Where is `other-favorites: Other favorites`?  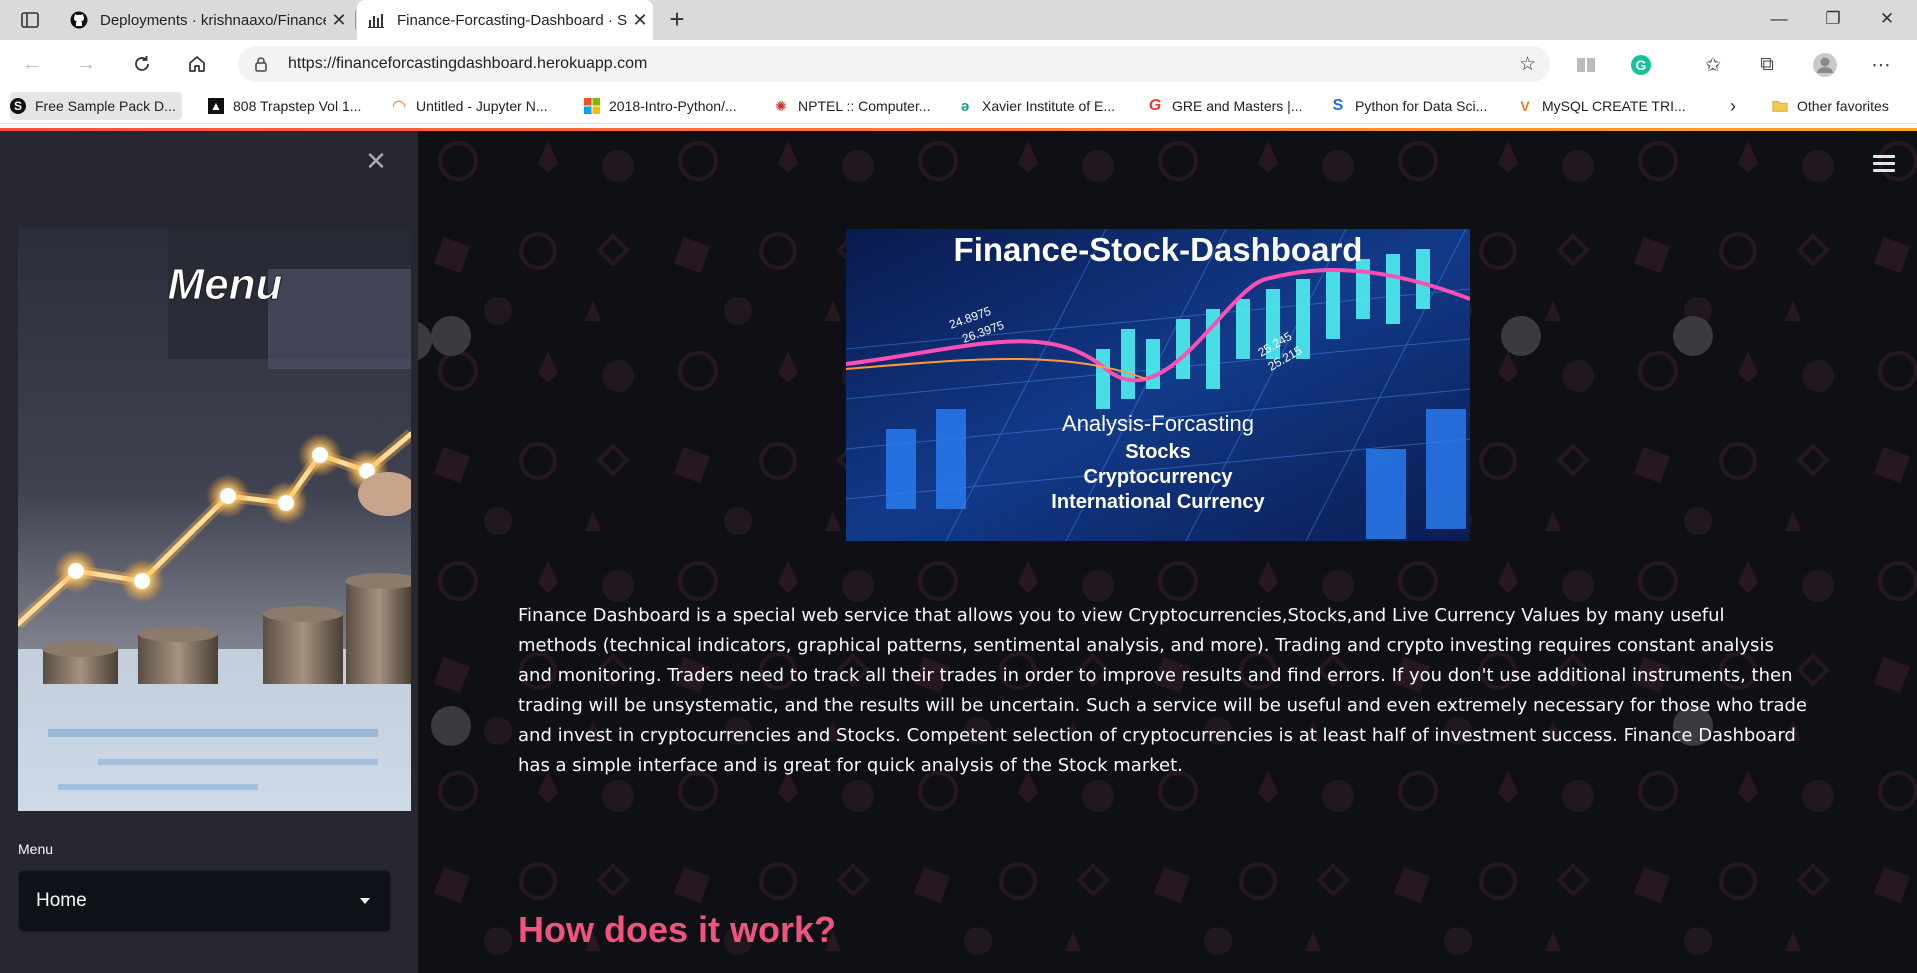 other-favorites: Other favorites is located at coordinates (1830, 106).